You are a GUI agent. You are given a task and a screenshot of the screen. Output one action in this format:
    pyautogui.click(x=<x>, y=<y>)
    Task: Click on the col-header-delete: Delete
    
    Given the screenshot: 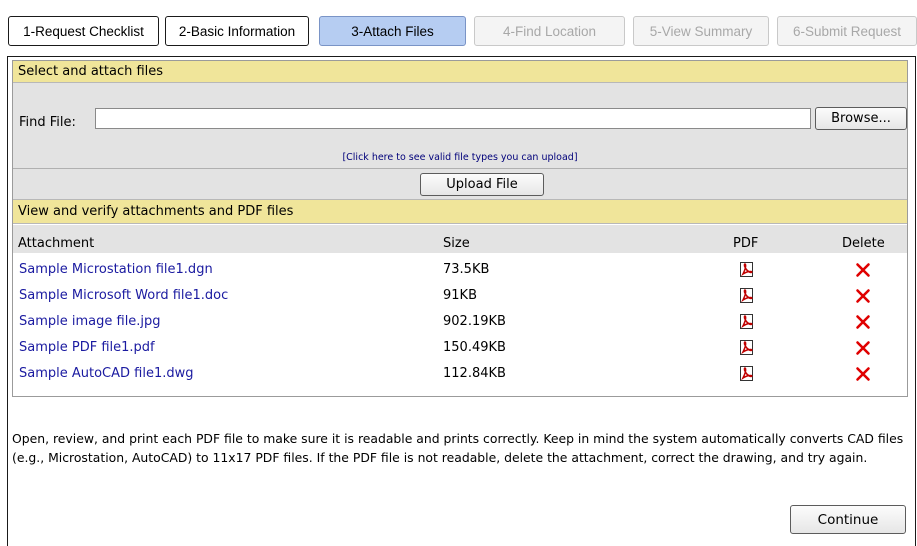 What is the action you would take?
    pyautogui.click(x=863, y=243)
    